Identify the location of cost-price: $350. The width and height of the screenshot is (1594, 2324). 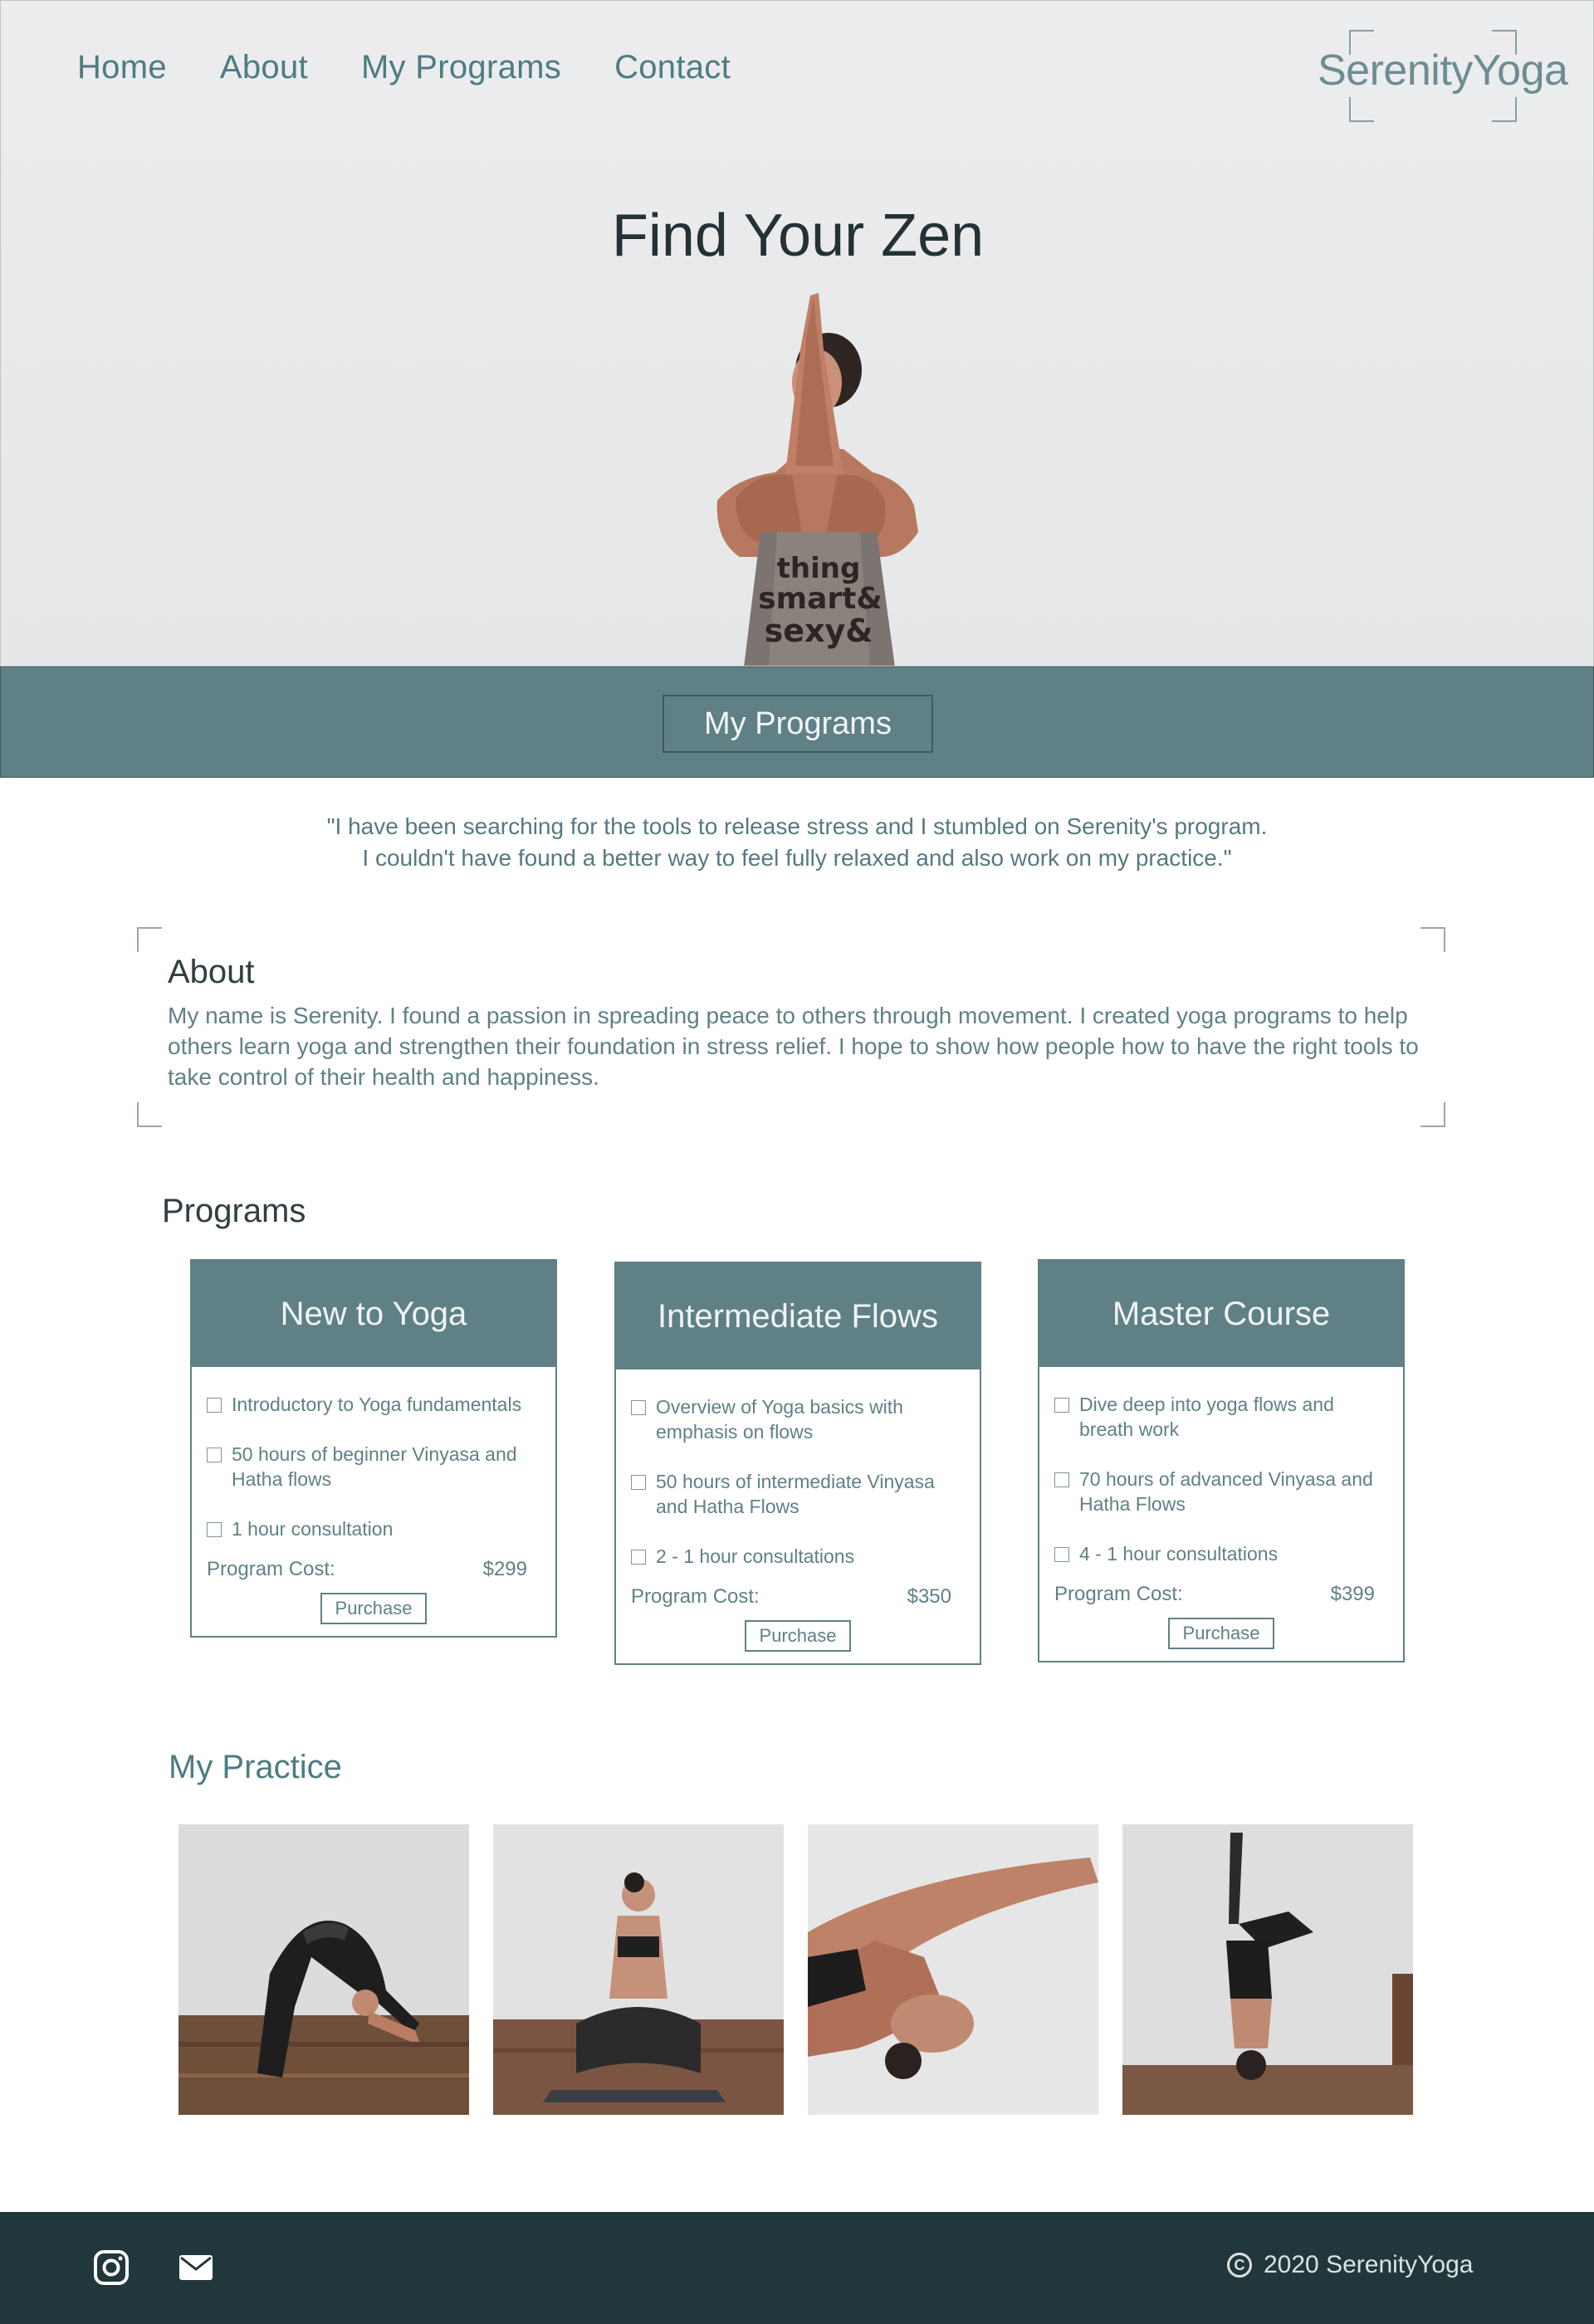
(929, 1596).